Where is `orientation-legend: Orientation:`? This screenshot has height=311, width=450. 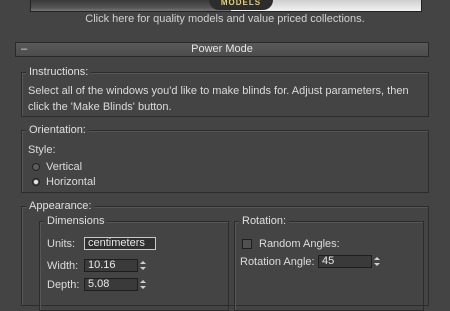
orientation-legend: Orientation: is located at coordinates (57, 130).